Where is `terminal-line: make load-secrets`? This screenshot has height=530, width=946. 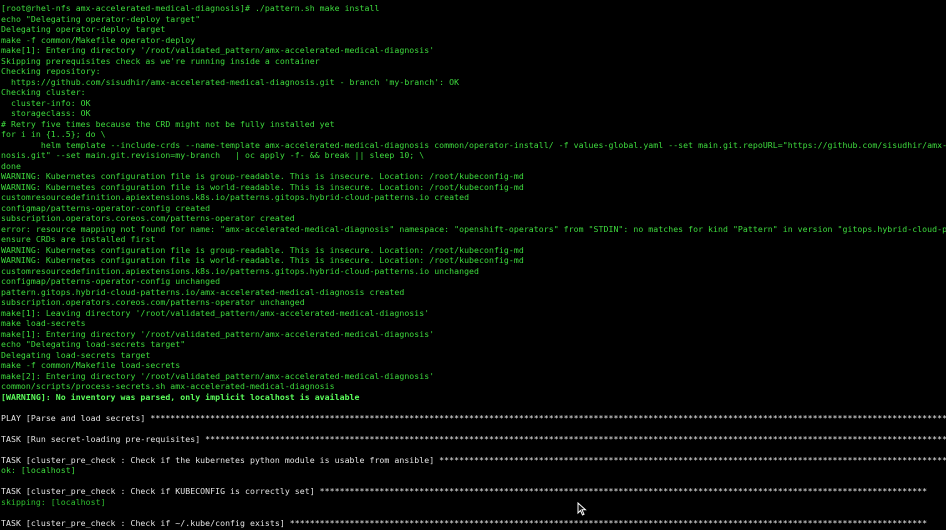
terminal-line: make load-secrets is located at coordinates (43, 323).